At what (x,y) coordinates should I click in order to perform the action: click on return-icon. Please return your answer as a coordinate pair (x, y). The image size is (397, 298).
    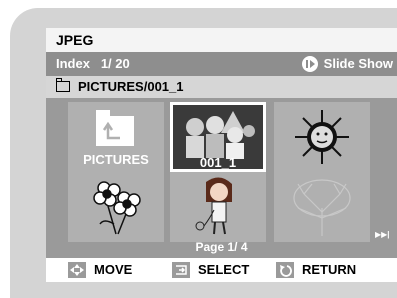
    Looking at the image, I should click on (285, 270).